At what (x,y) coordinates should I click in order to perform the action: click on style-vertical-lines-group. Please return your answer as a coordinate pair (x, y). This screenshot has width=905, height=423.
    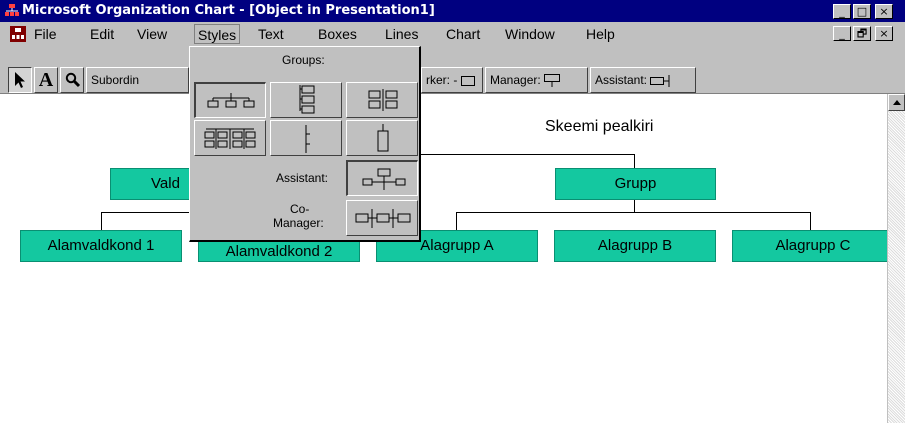
    Looking at the image, I should click on (306, 138).